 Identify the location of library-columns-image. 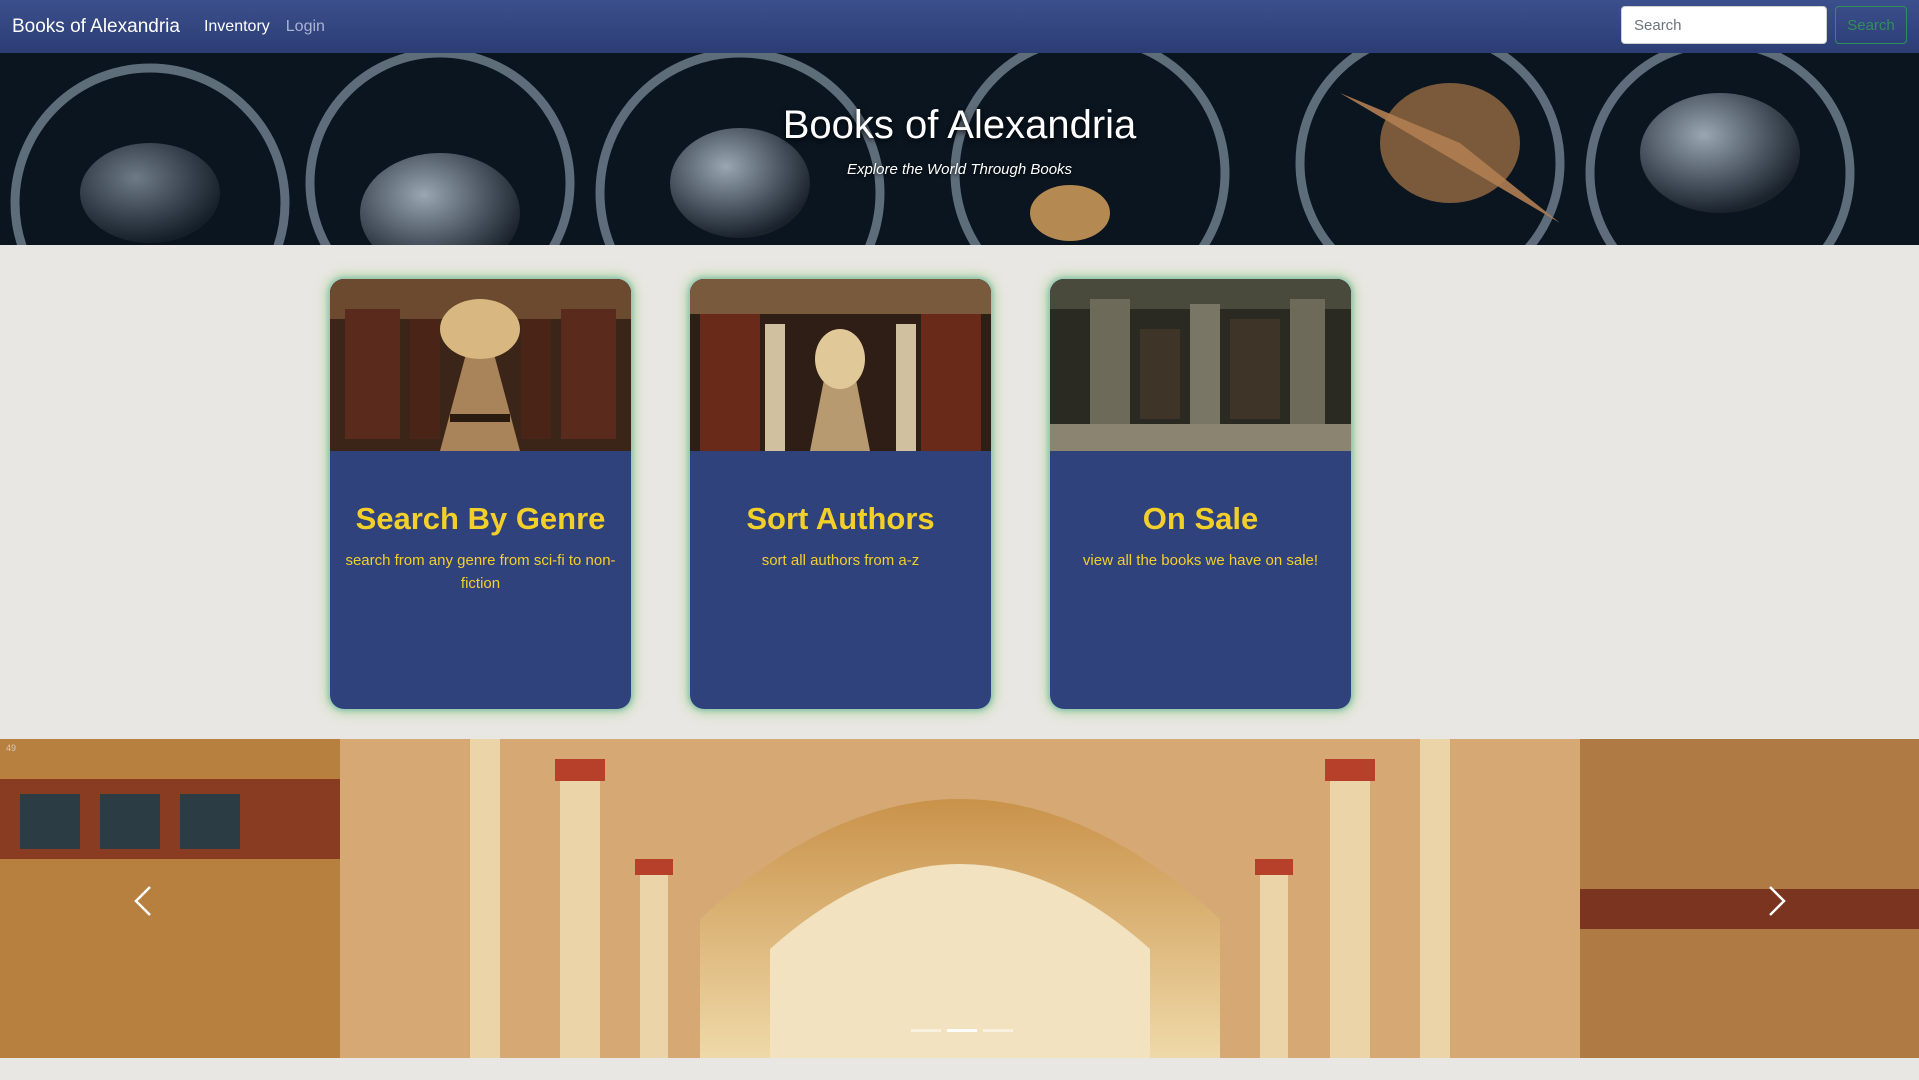
(1200, 365).